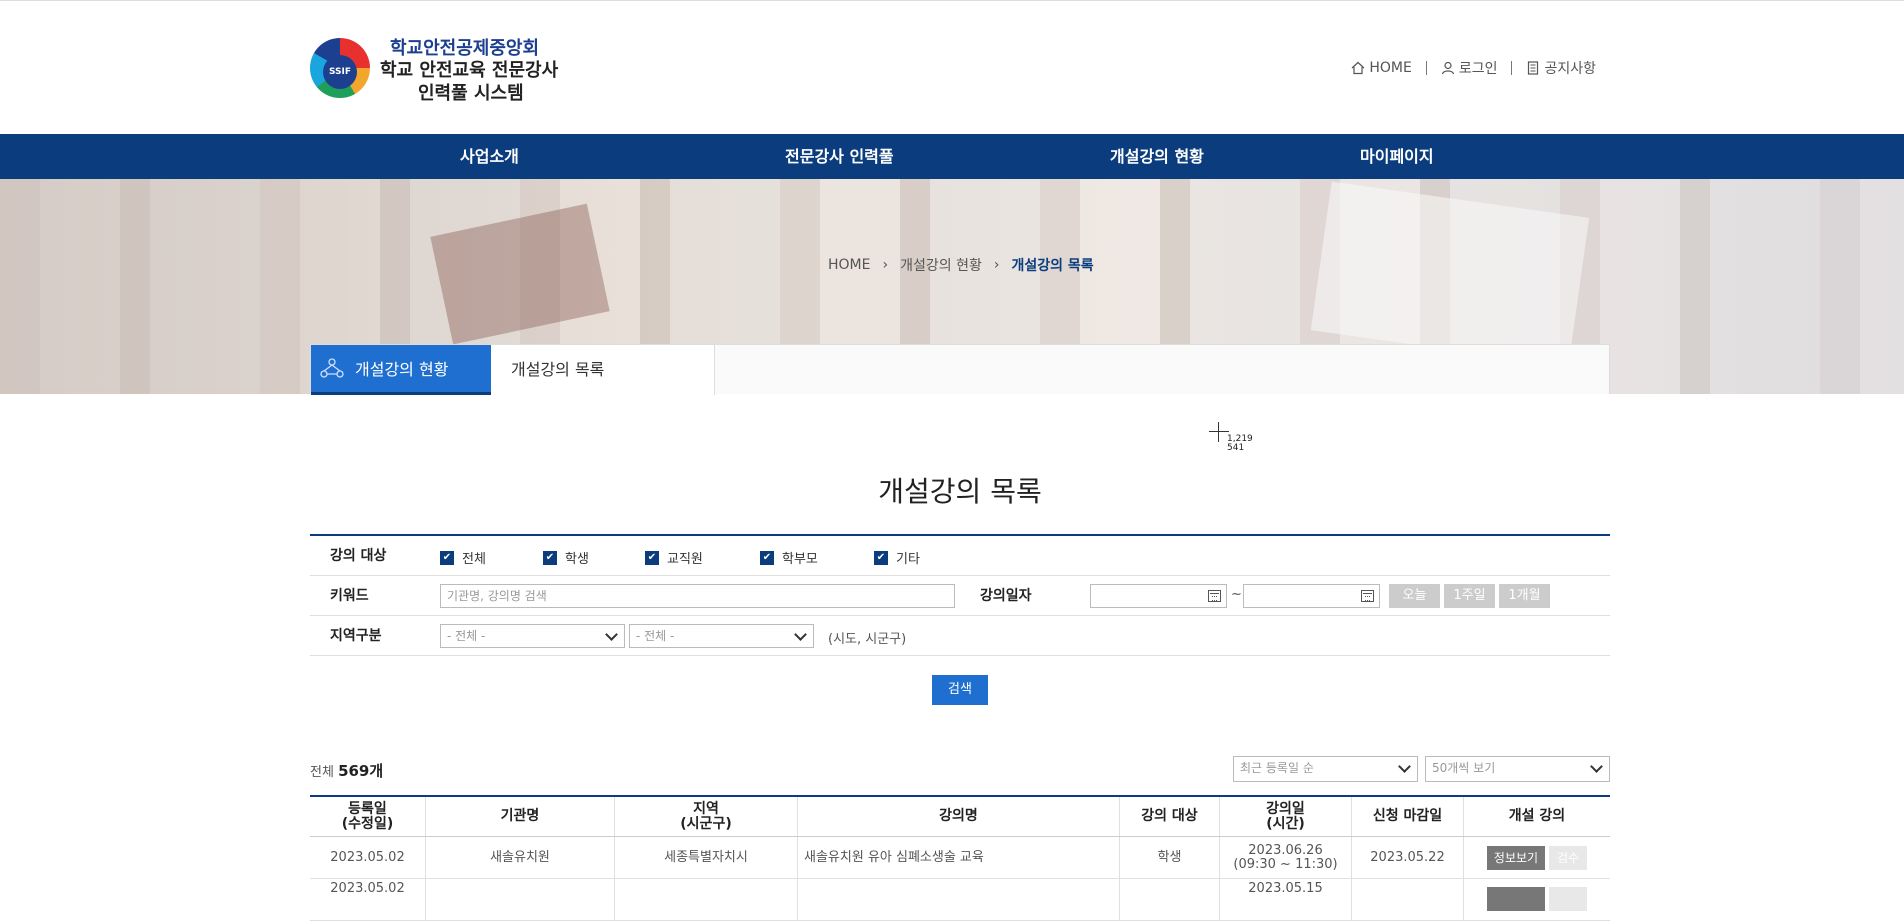  What do you see at coordinates (1533, 68) in the screenshot?
I see `notice-icon` at bounding box center [1533, 68].